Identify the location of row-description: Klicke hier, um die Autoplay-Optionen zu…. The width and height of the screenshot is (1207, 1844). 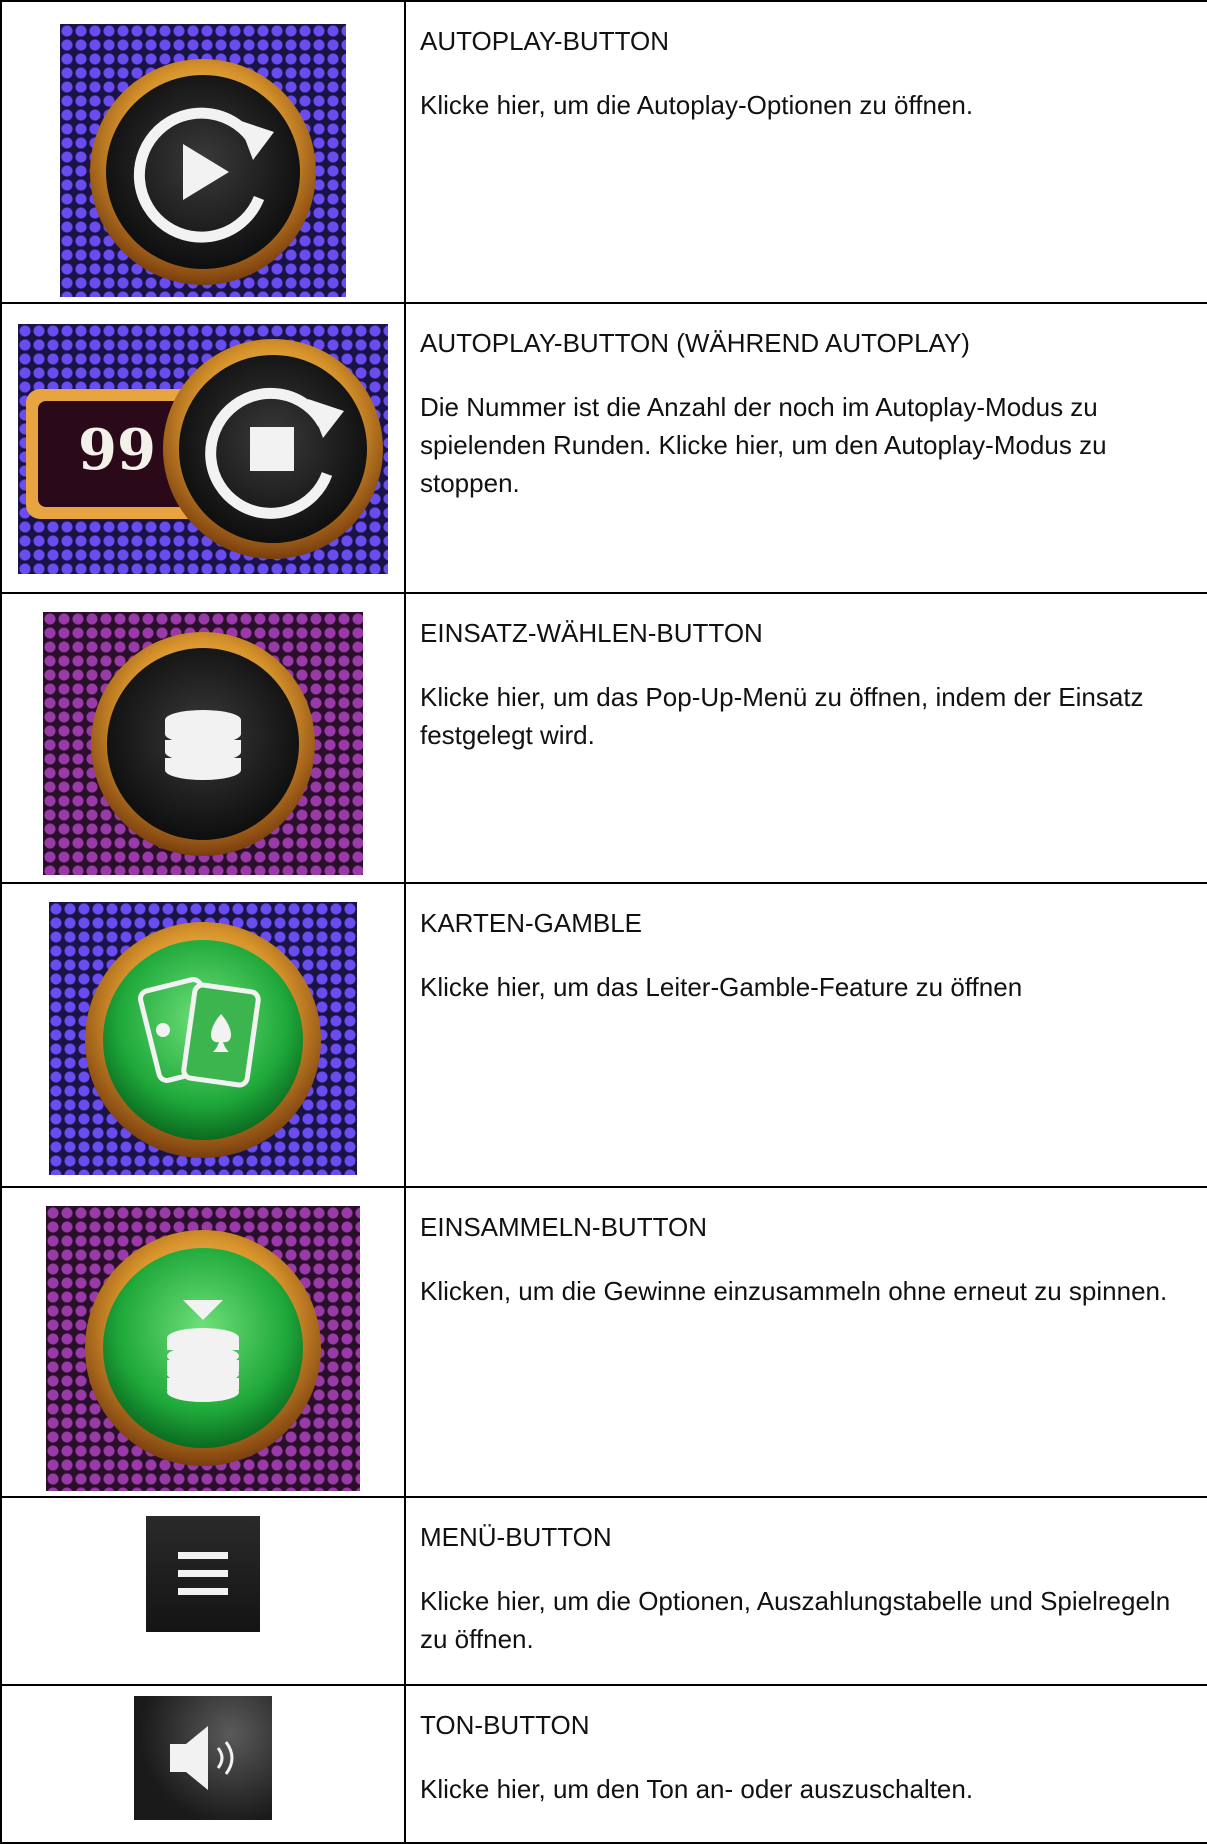
(697, 105).